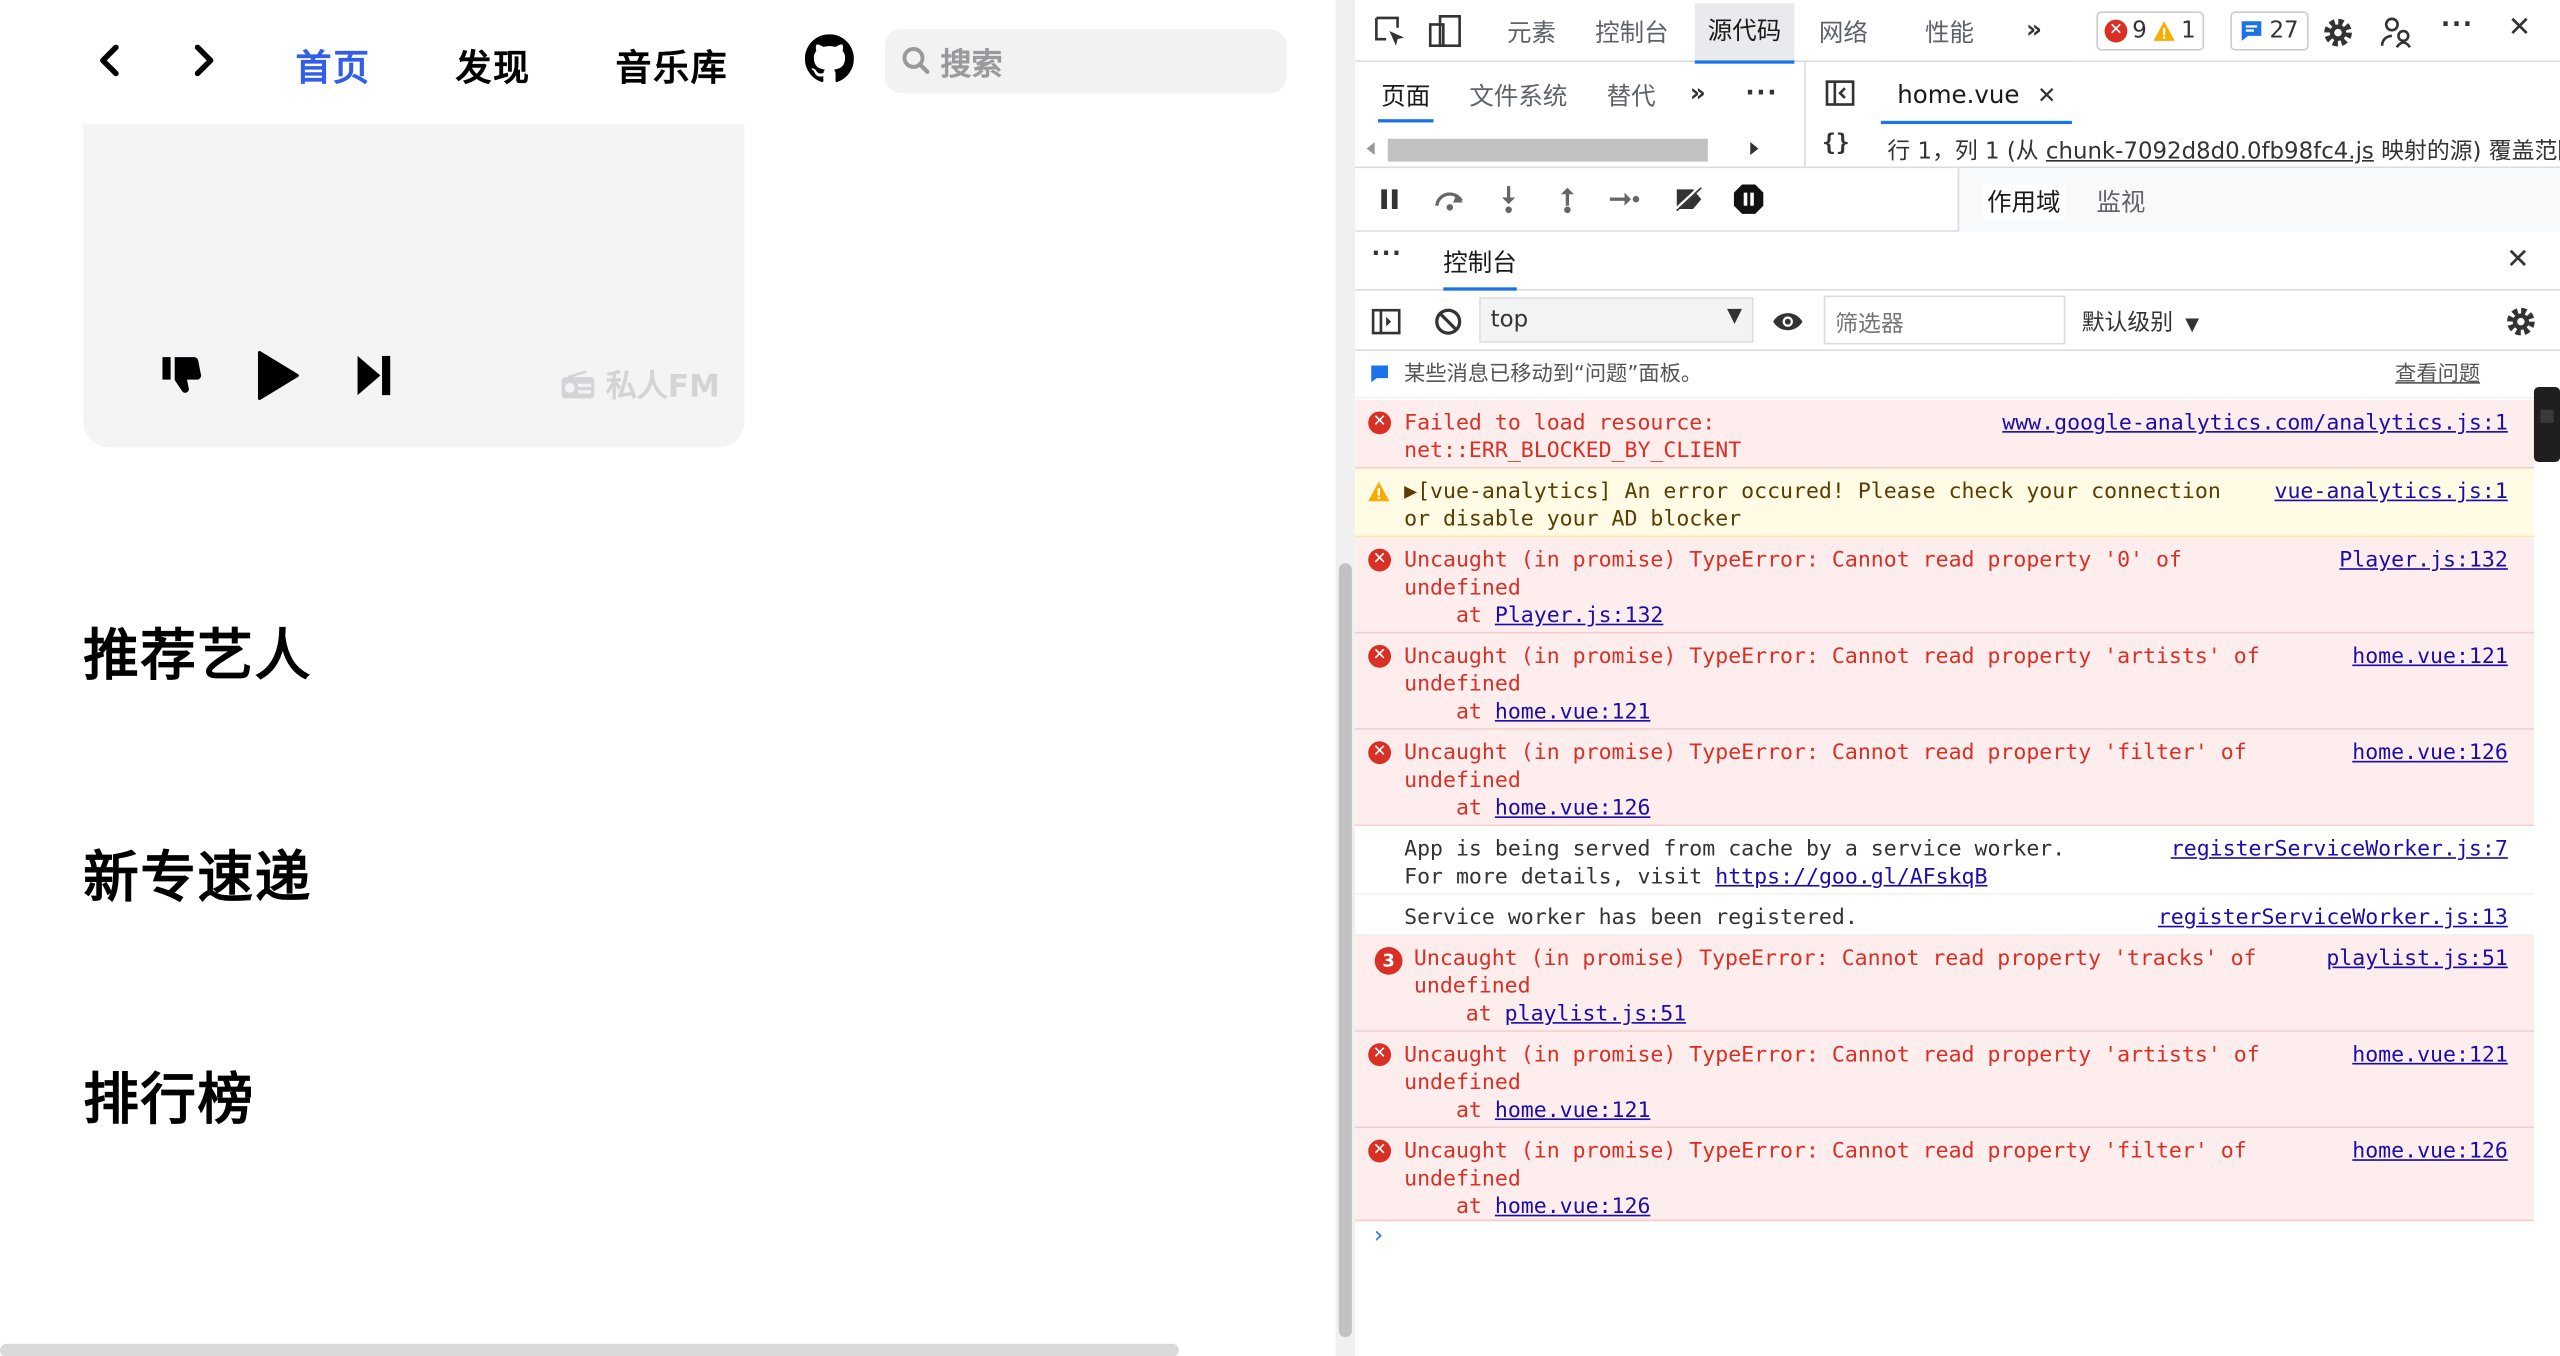 The height and width of the screenshot is (1356, 2560). Describe the element at coordinates (2120, 201) in the screenshot. I see `tab-watch: 监视` at that location.